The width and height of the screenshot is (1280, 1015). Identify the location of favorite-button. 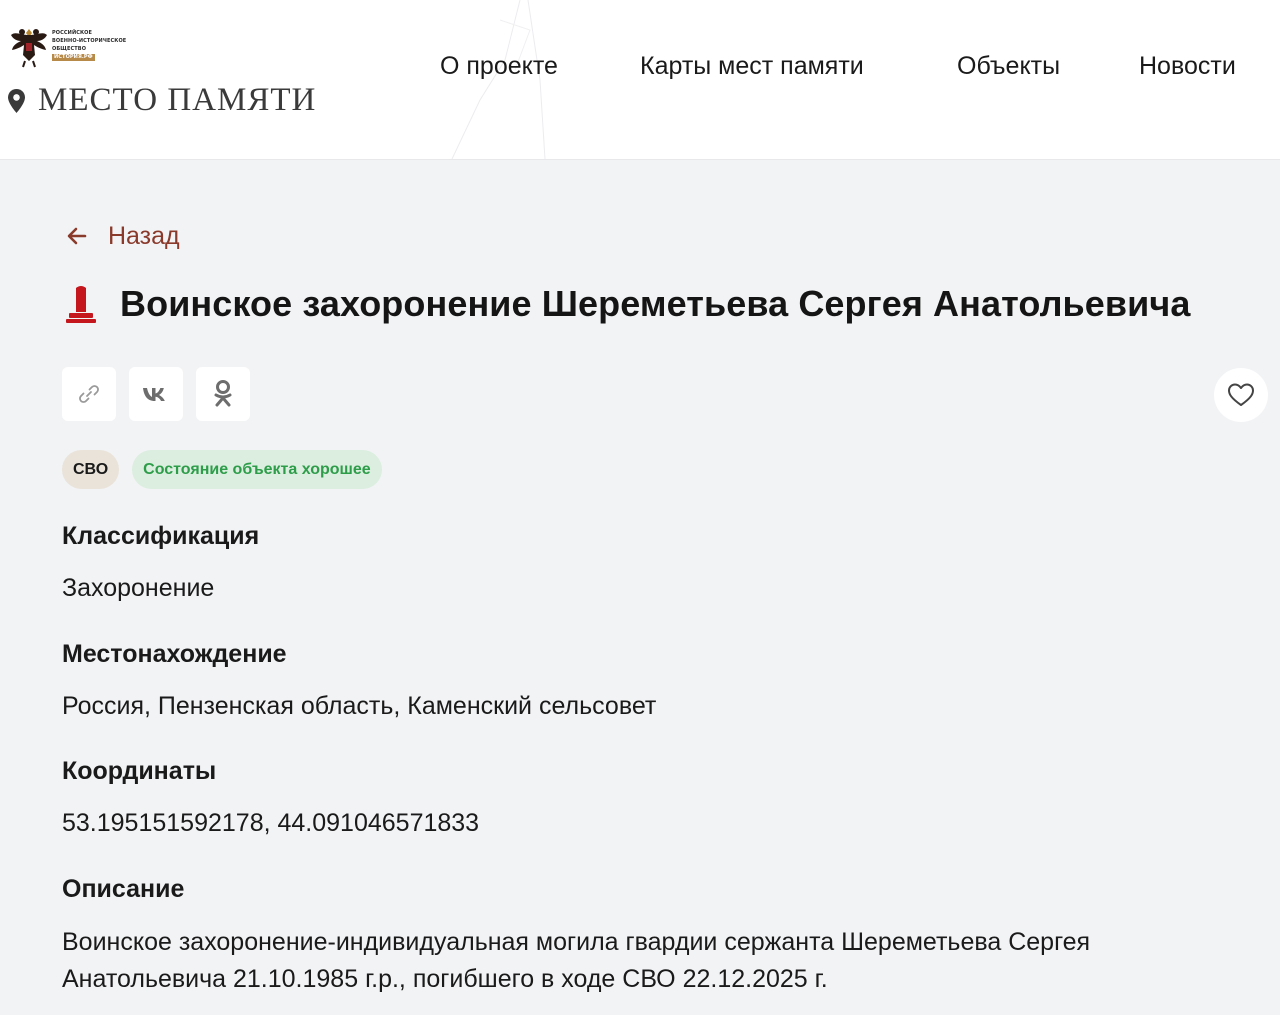
(1241, 395).